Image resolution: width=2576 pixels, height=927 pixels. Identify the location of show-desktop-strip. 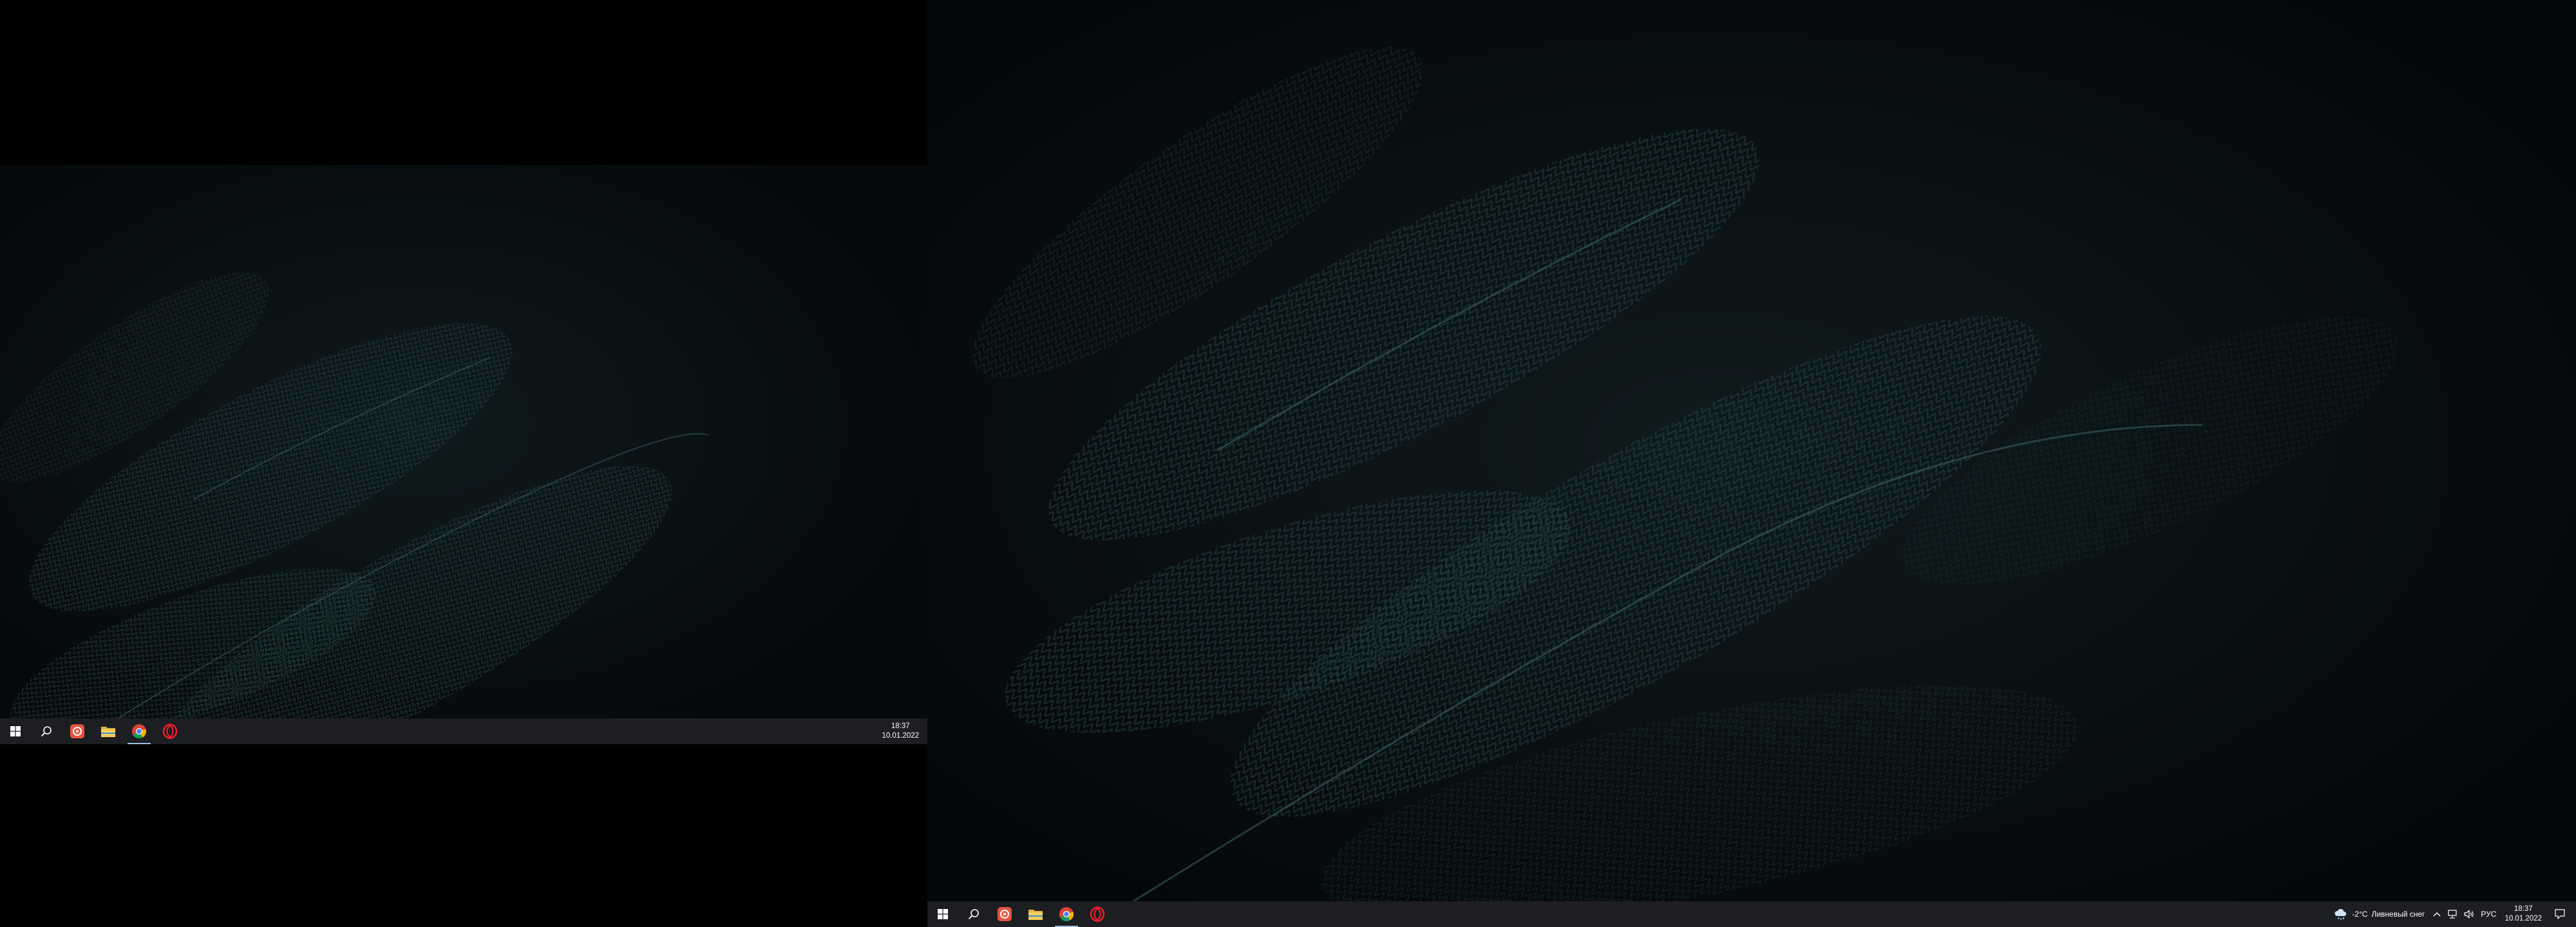
(2574, 914).